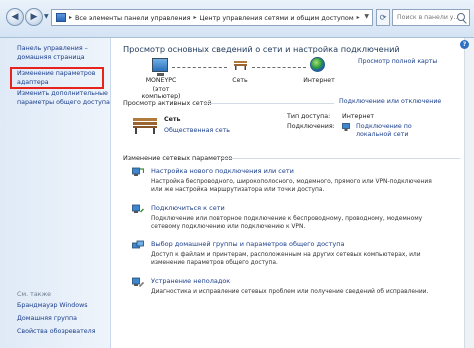  I want to click on back-arrow-icon: ◀, so click(15, 17).